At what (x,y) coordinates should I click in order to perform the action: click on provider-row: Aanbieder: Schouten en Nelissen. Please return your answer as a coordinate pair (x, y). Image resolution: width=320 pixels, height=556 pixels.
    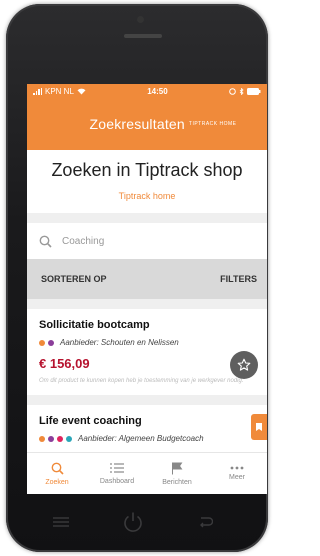
    Looking at the image, I should click on (147, 342).